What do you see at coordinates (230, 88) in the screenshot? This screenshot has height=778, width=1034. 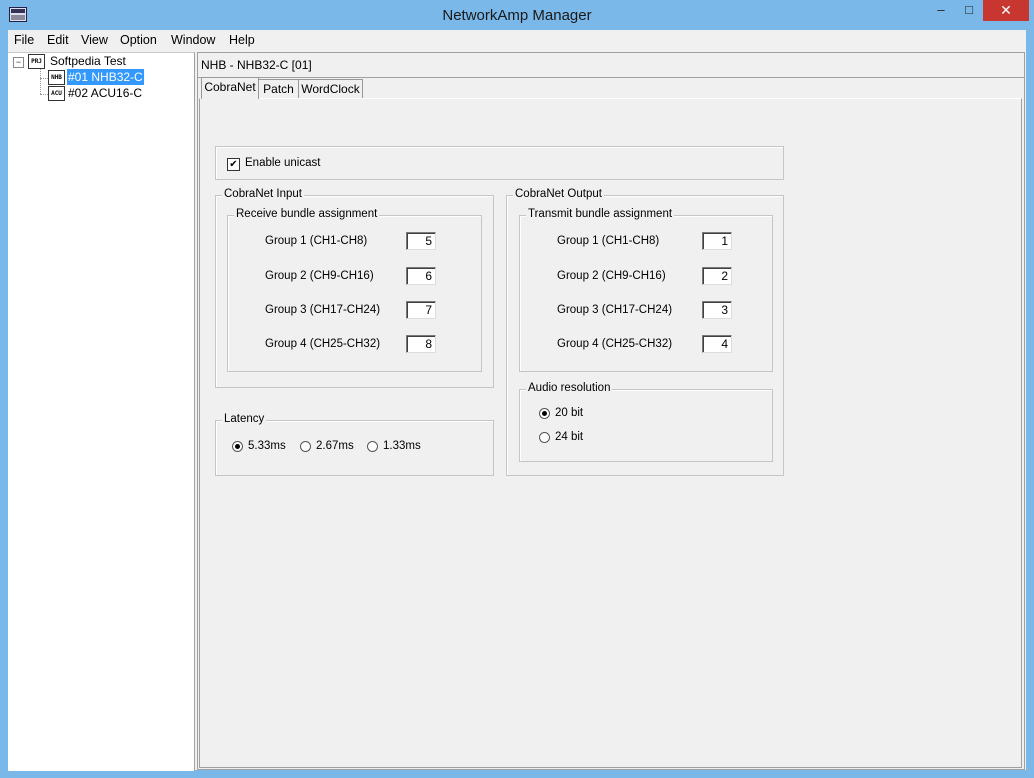 I see `tab-cobranet: CobraNet` at bounding box center [230, 88].